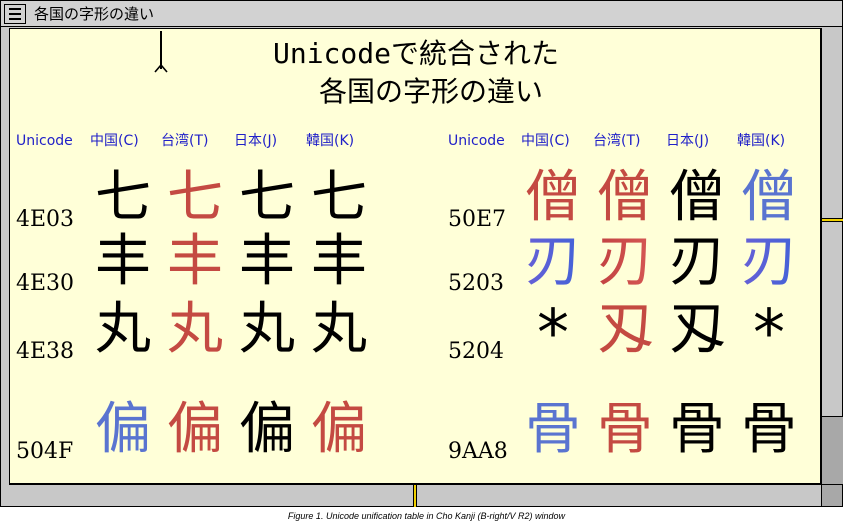  What do you see at coordinates (114, 141) in the screenshot?
I see `left-header-china: 中国(C)` at bounding box center [114, 141].